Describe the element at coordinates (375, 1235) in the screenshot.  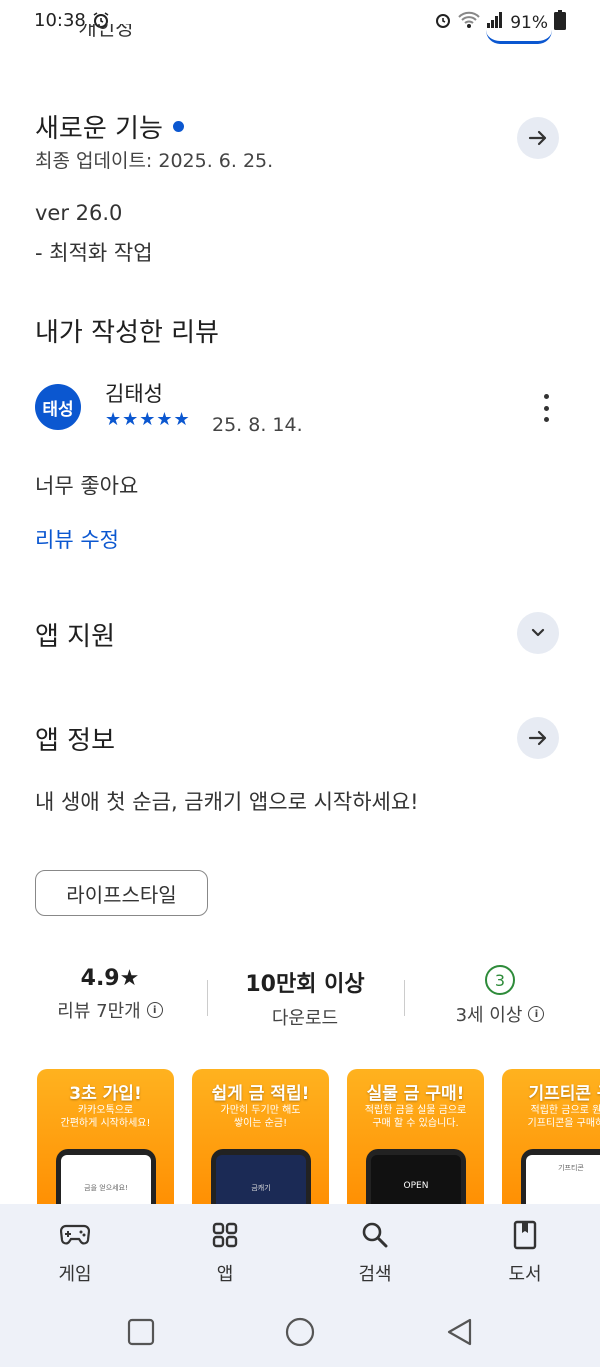
I see `search-icon` at that location.